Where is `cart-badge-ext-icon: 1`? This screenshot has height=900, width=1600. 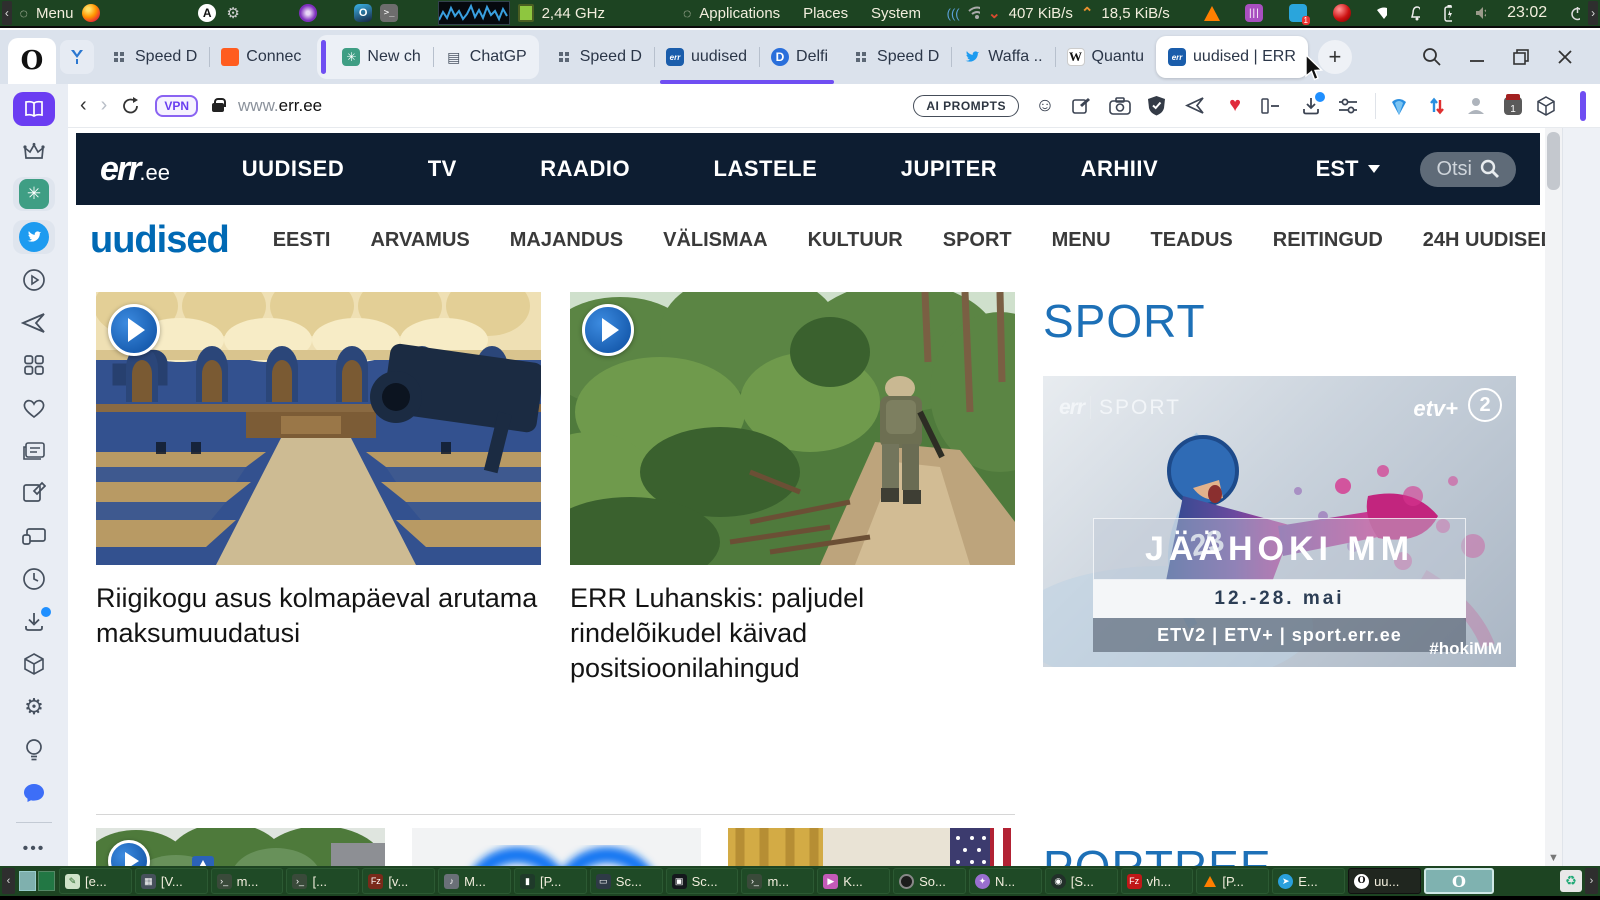 cart-badge-ext-icon: 1 is located at coordinates (1513, 104).